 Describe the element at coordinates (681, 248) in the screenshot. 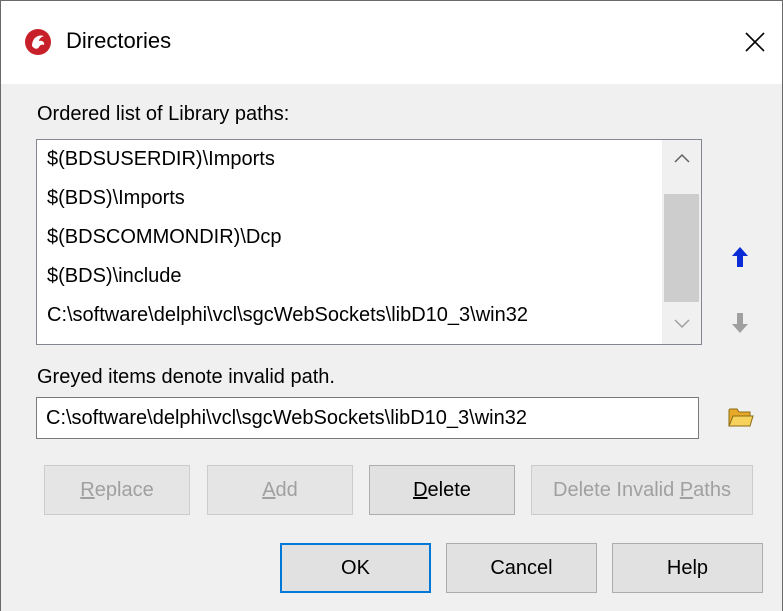

I see `scrollbar-thumb` at that location.